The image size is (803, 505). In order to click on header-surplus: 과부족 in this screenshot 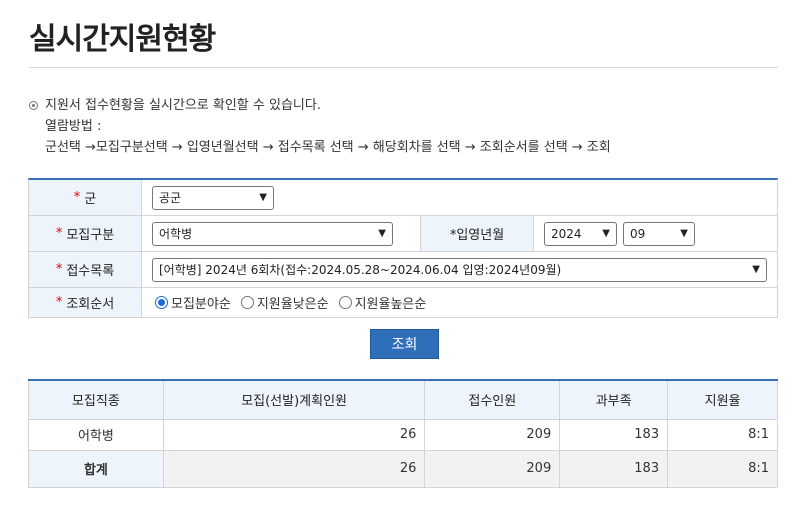, I will do `click(614, 399)`.